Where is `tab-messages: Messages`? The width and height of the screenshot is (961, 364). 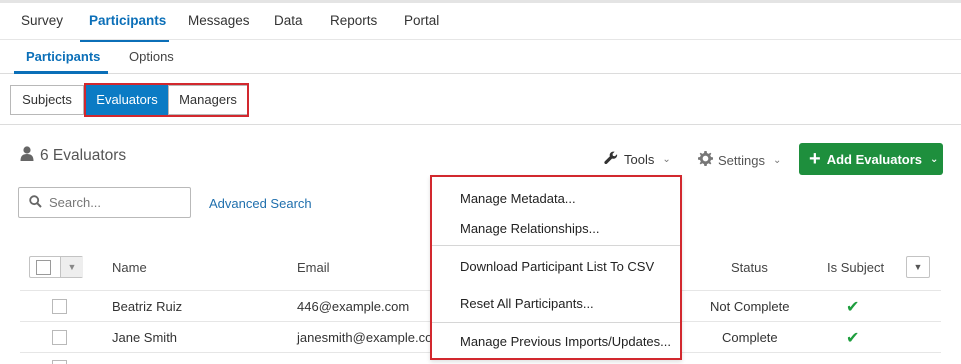
tab-messages: Messages is located at coordinates (219, 20).